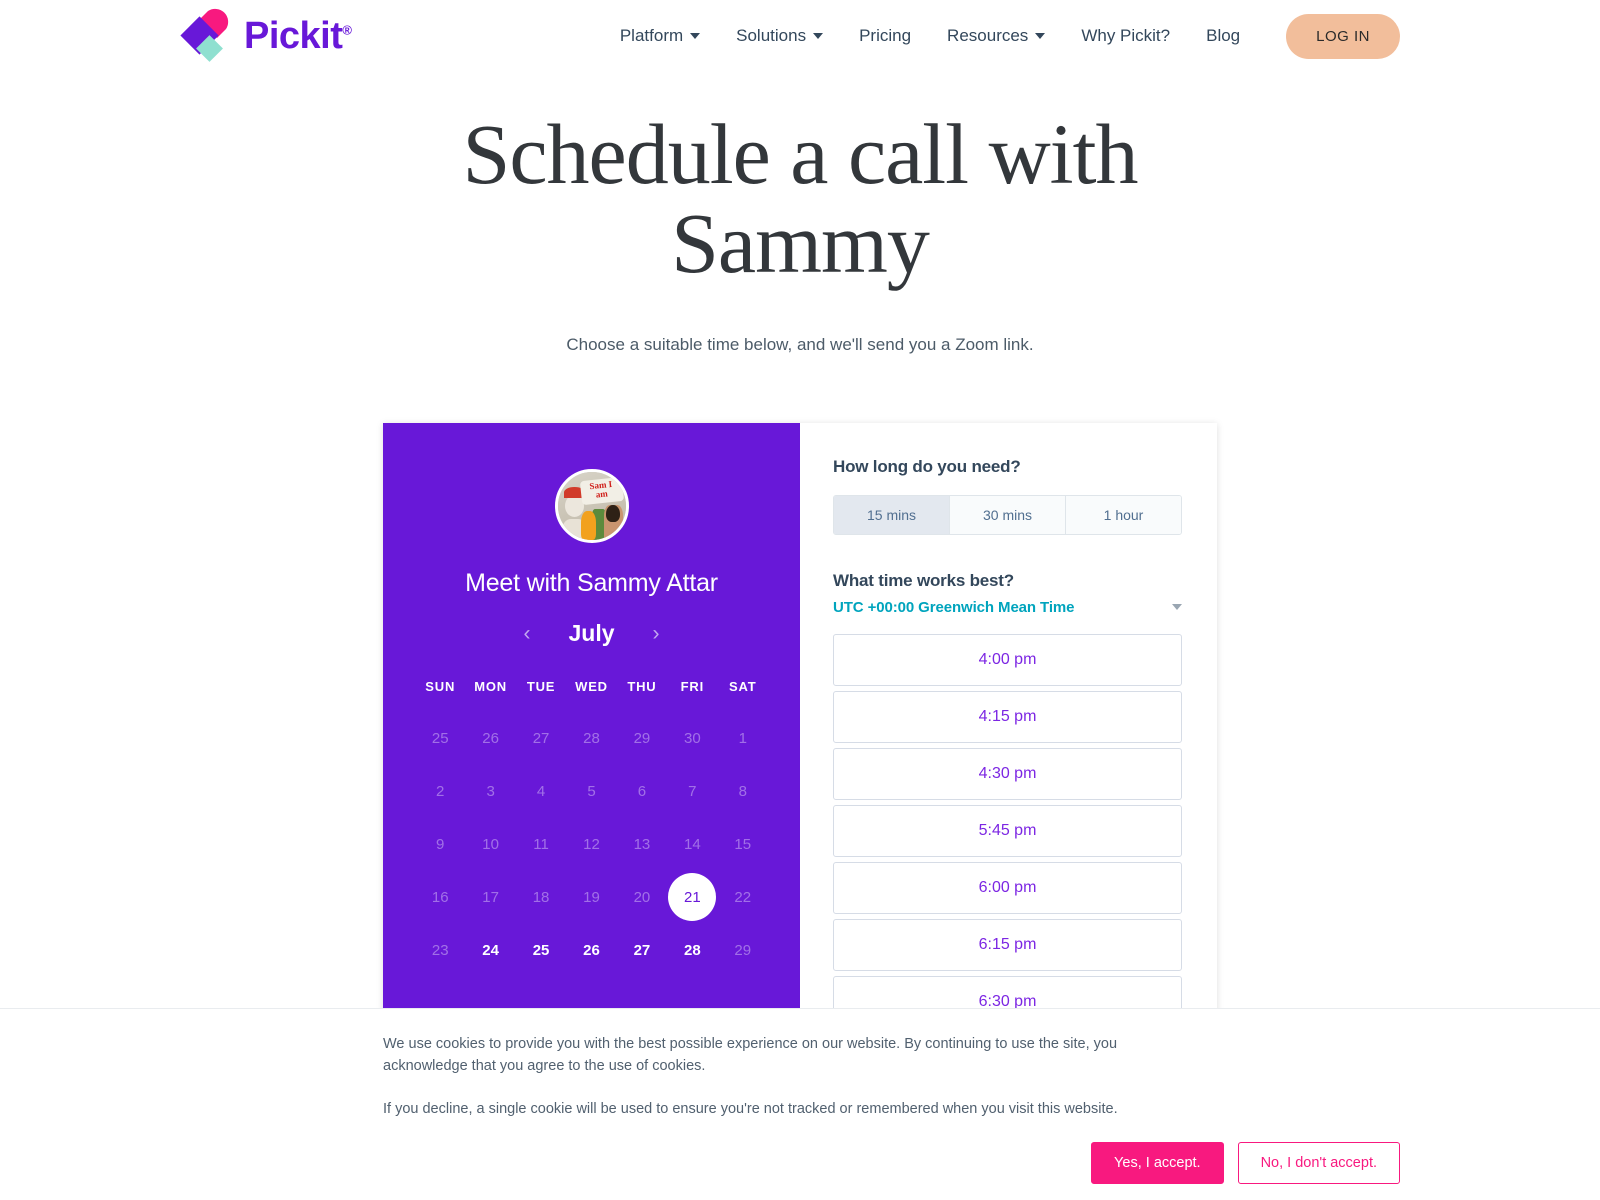 The image size is (1600, 1200). Describe the element at coordinates (1157, 1163) in the screenshot. I see `cookie-accept-button: Yes, I accept.` at that location.